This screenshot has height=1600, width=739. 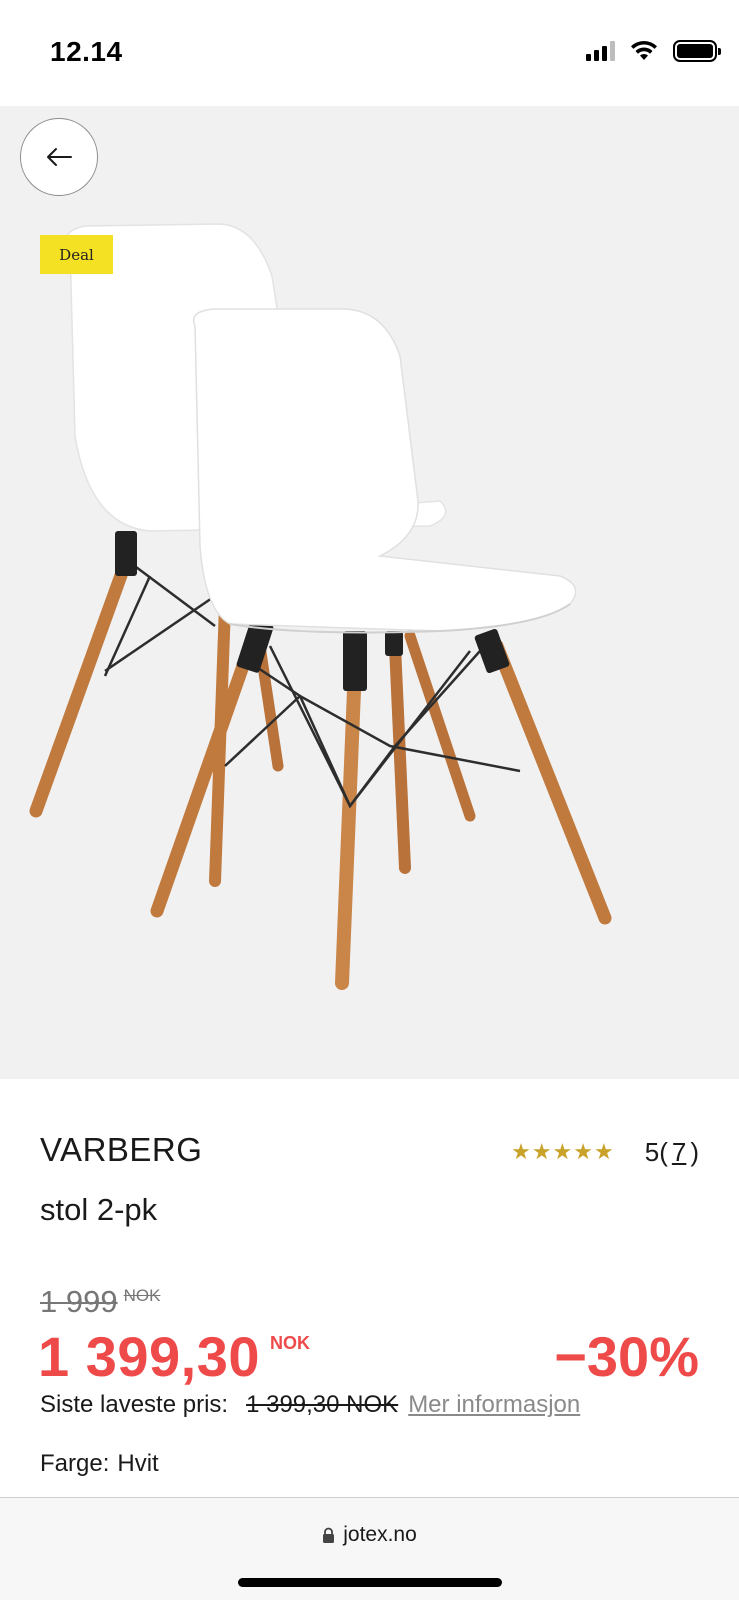 I want to click on deal-badge: Deal, so click(x=76, y=254).